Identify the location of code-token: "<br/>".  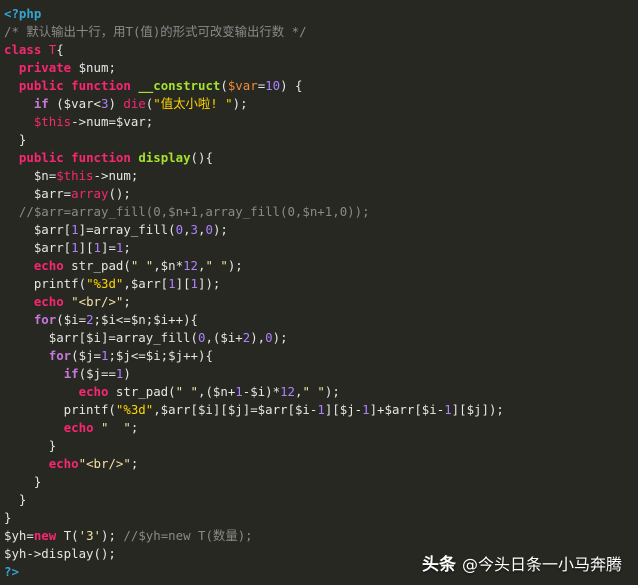
(104, 463).